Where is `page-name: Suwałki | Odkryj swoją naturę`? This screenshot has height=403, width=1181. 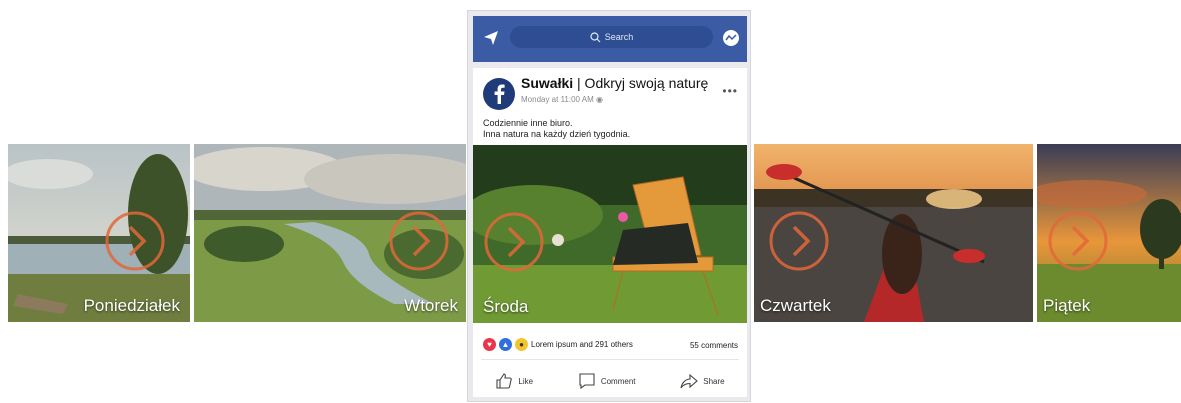
page-name: Suwałki | Odkryj swoją naturę is located at coordinates (614, 83).